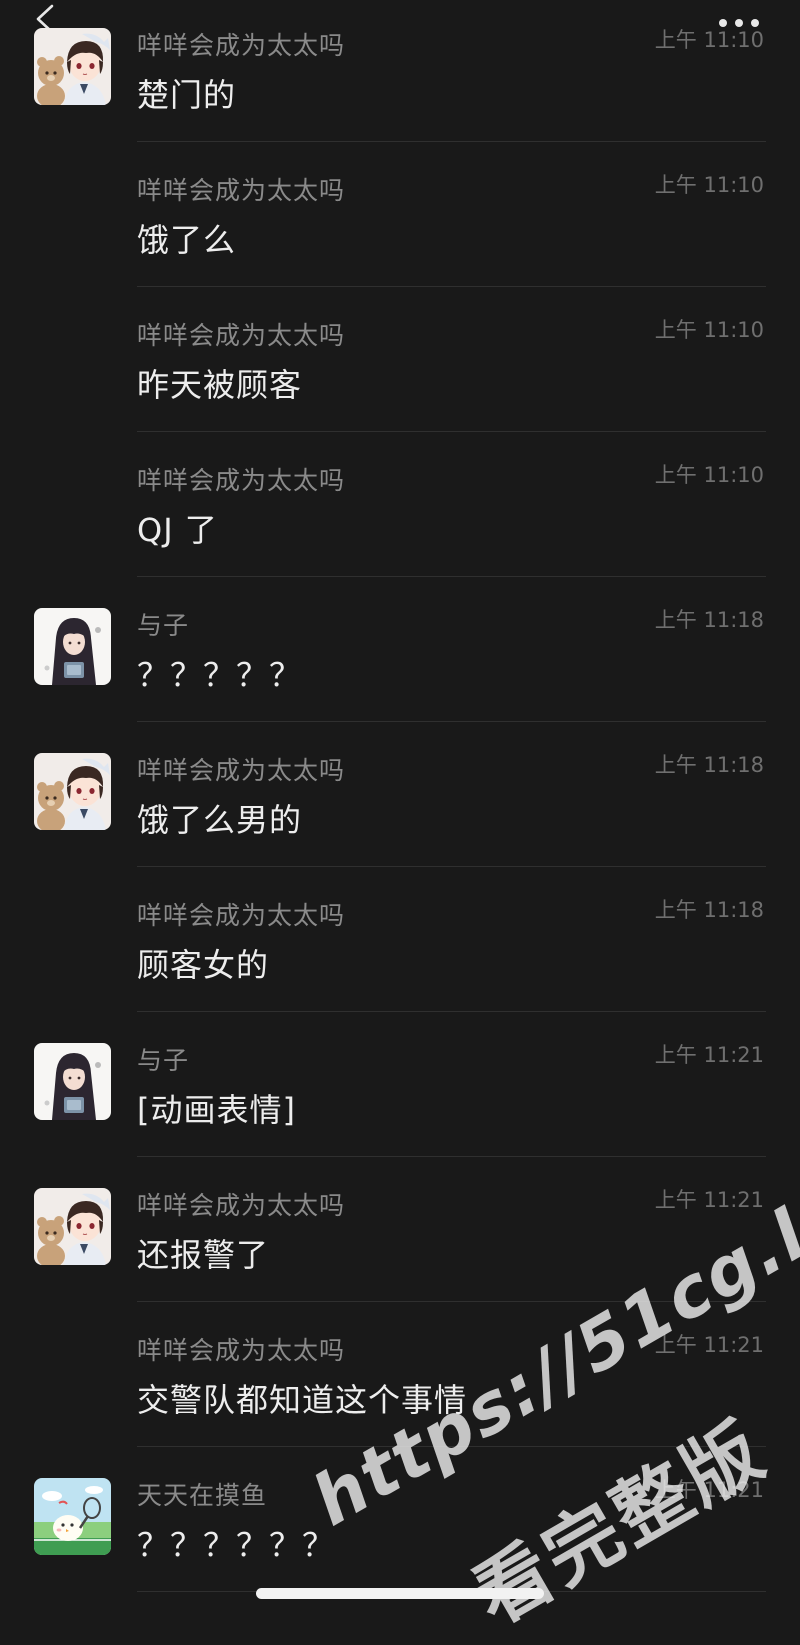 Image resolution: width=800 pixels, height=1645 pixels. I want to click on home-indicator, so click(400, 1593).